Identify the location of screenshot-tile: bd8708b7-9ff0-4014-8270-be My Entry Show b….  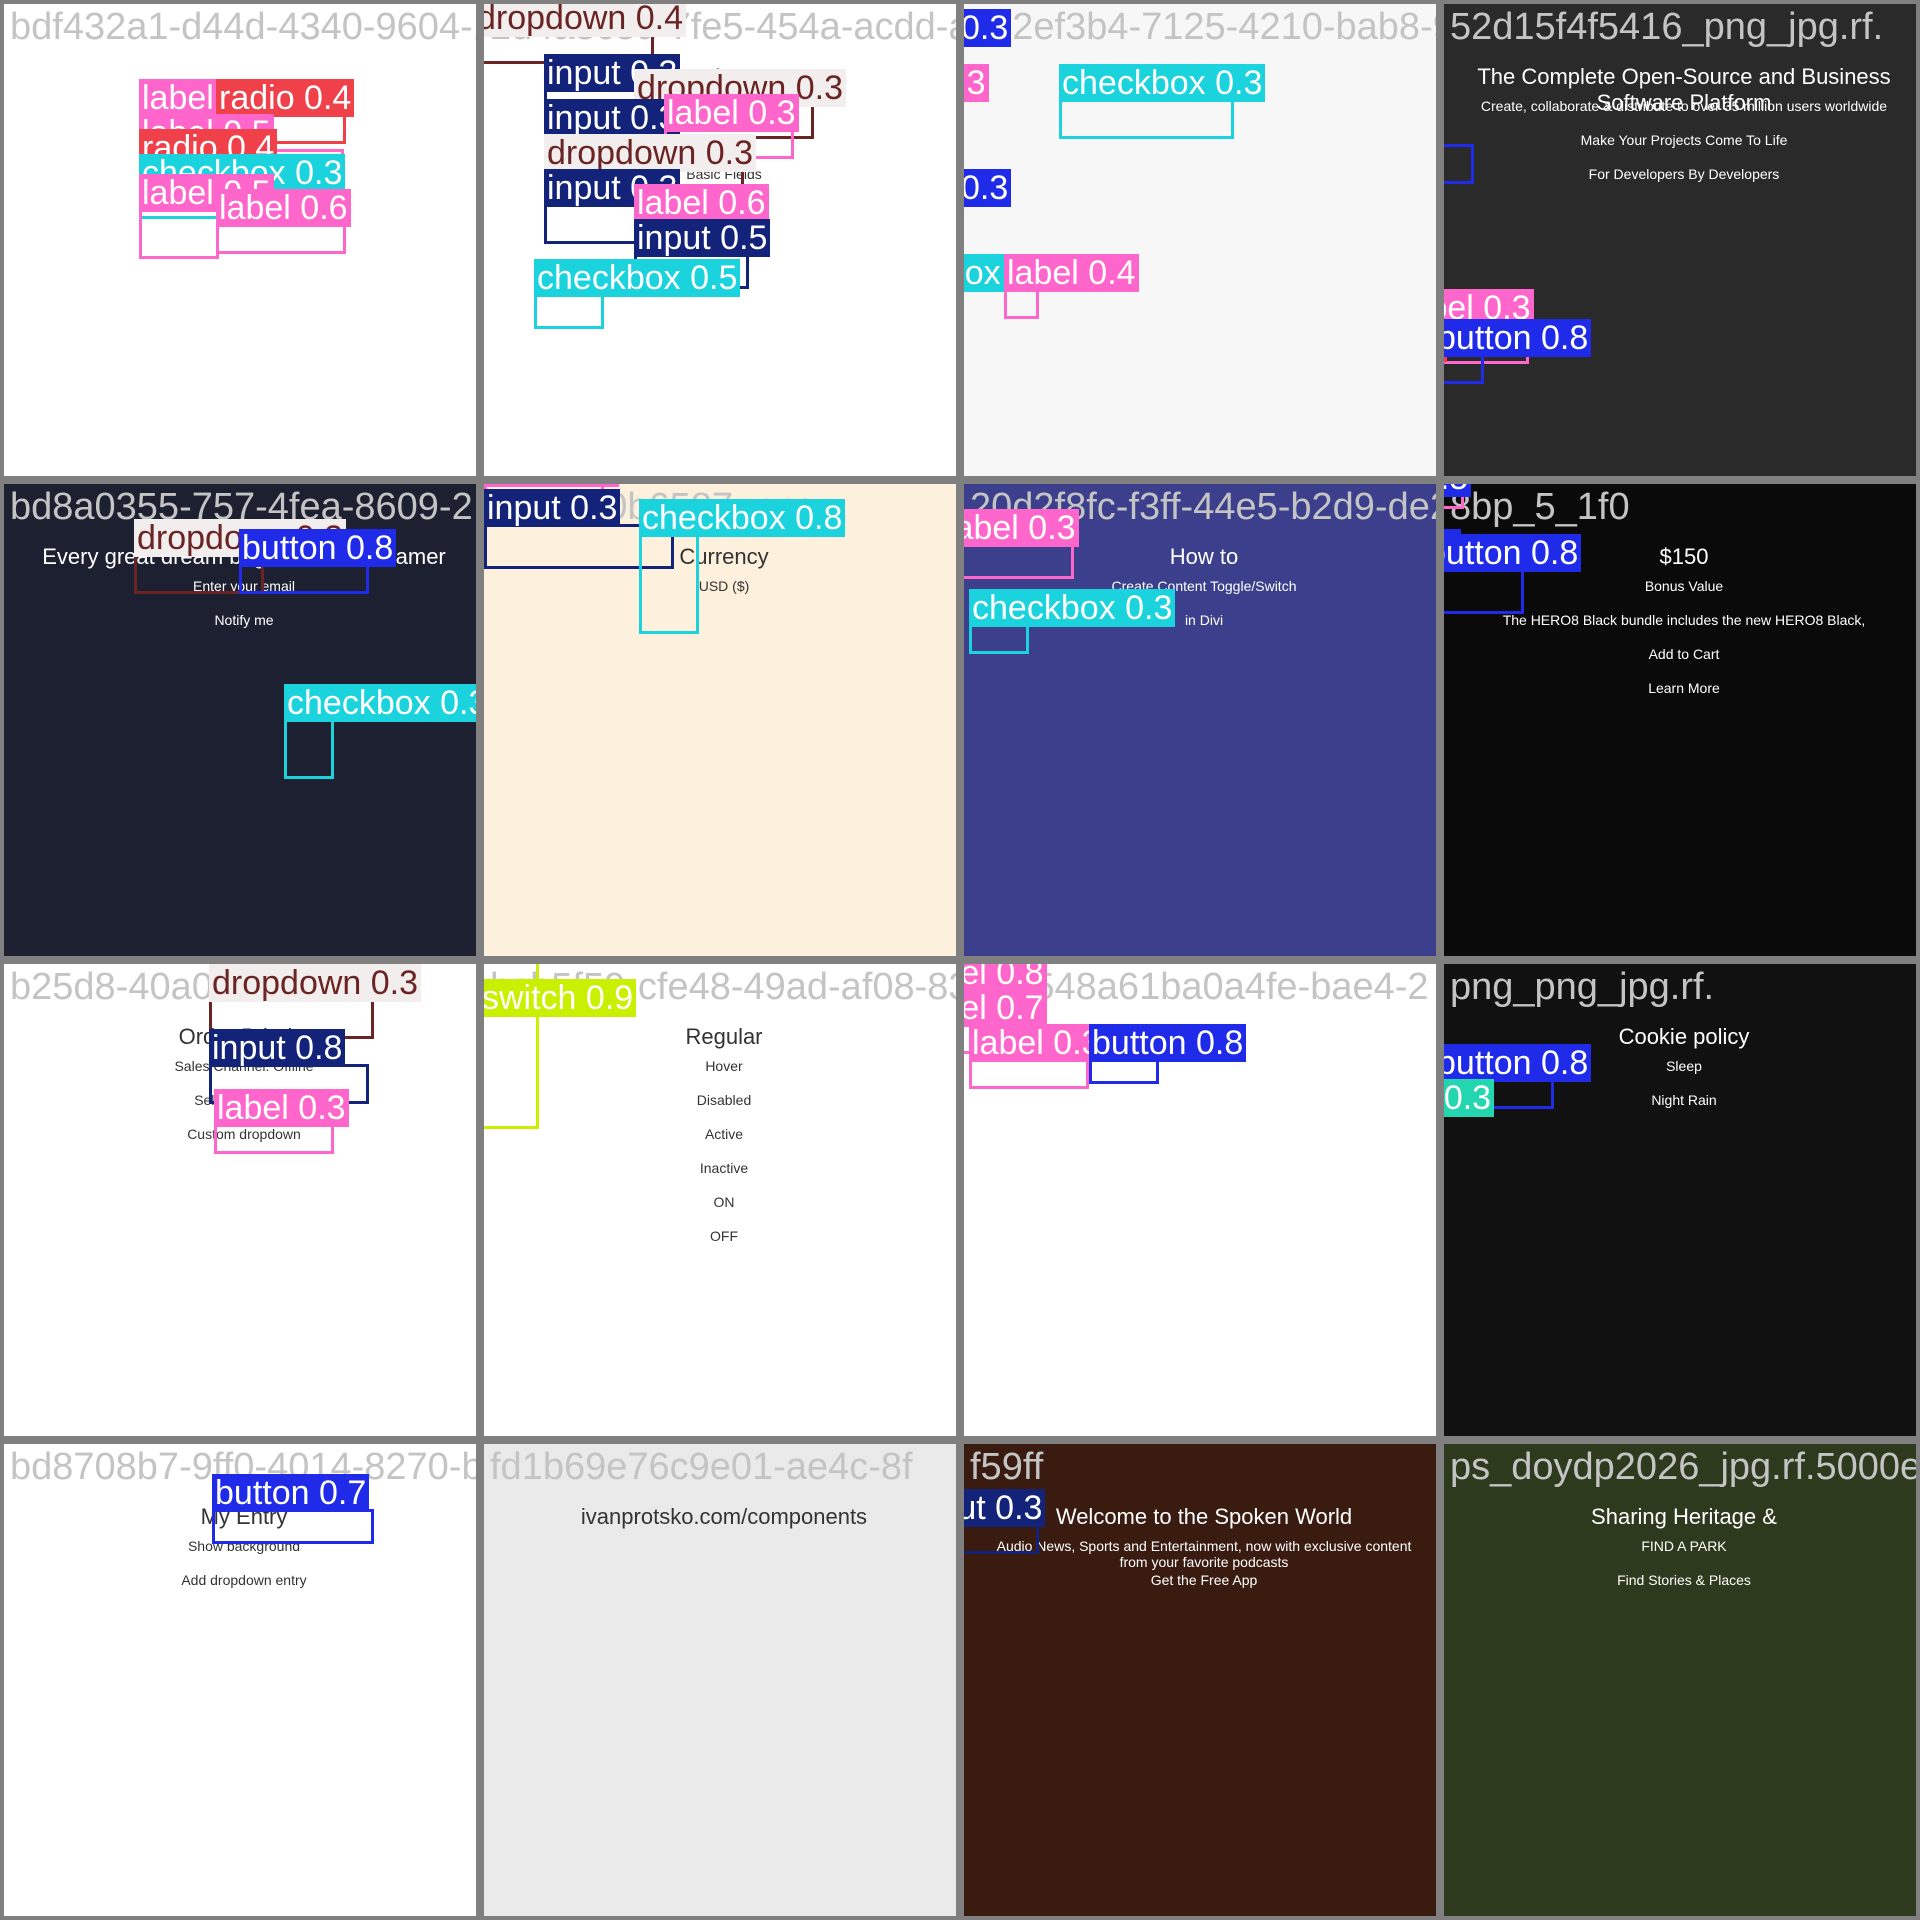
(240, 1680).